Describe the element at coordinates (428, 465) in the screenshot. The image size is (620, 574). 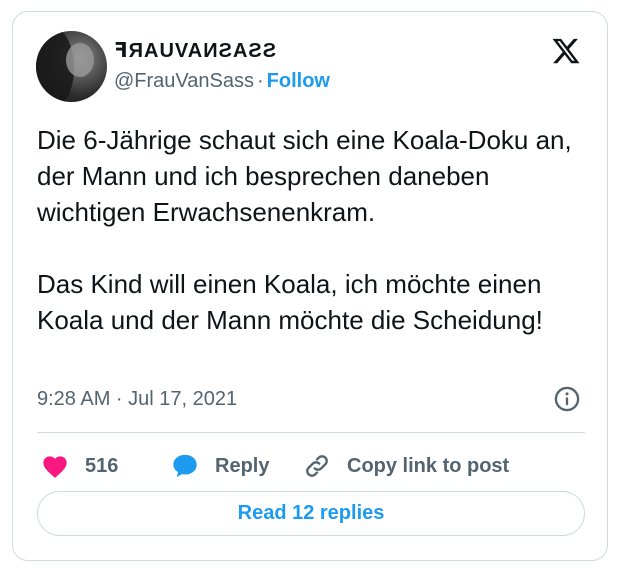
I see `copy-link-label: Copy link to post` at that location.